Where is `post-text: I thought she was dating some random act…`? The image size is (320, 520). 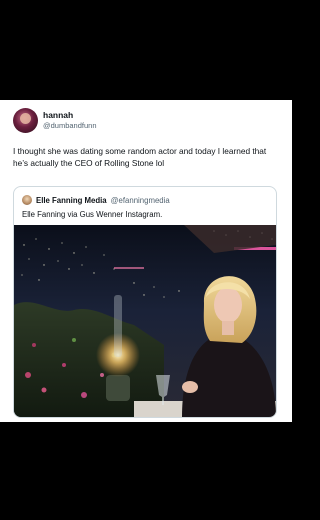 post-text: I thought she was dating some random act… is located at coordinates (140, 157).